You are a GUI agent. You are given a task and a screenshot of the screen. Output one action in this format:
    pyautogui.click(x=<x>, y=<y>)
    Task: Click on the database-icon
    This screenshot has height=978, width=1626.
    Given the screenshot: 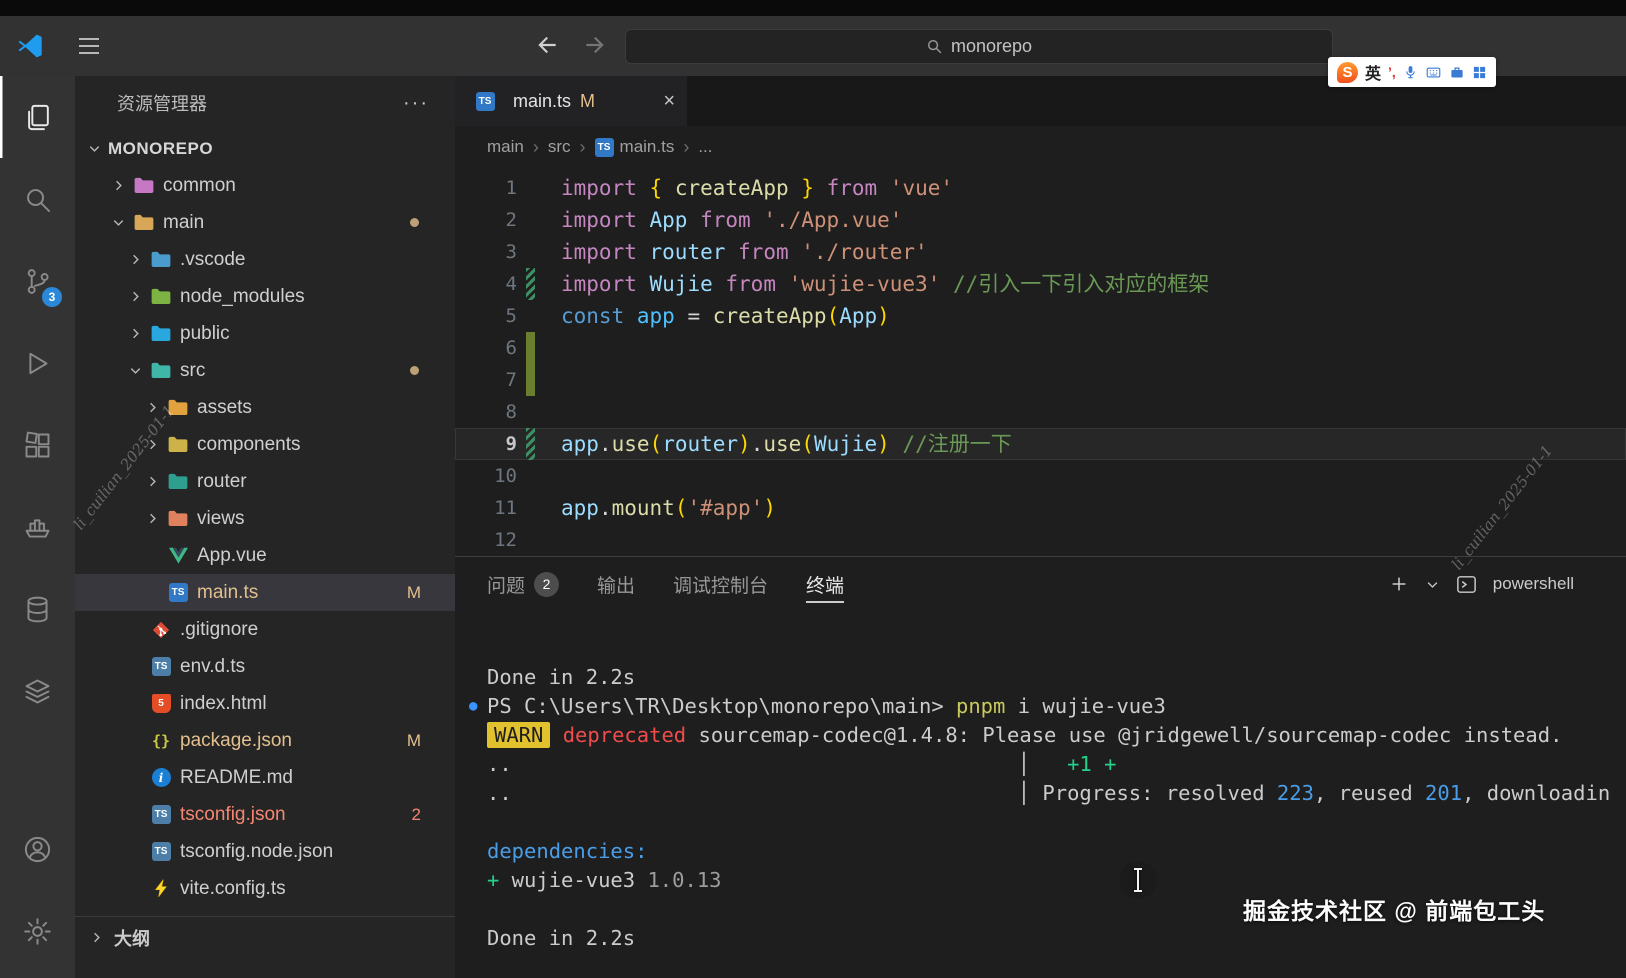 What is the action you would take?
    pyautogui.click(x=37, y=609)
    